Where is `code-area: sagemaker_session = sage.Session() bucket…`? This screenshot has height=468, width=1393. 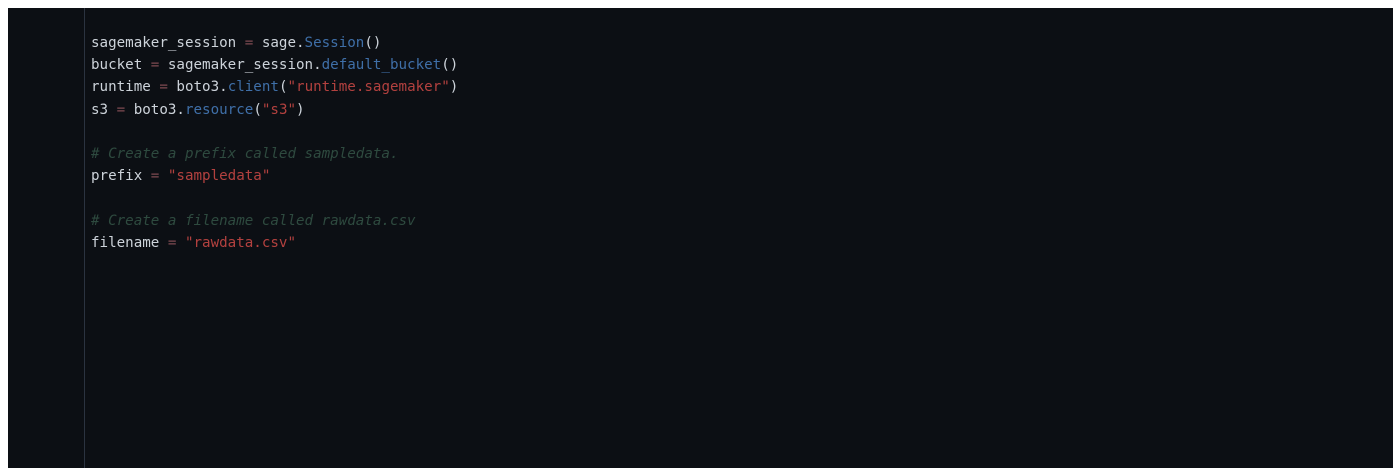
code-area: sagemaker_session = sage.Session() bucket… is located at coordinates (274, 143).